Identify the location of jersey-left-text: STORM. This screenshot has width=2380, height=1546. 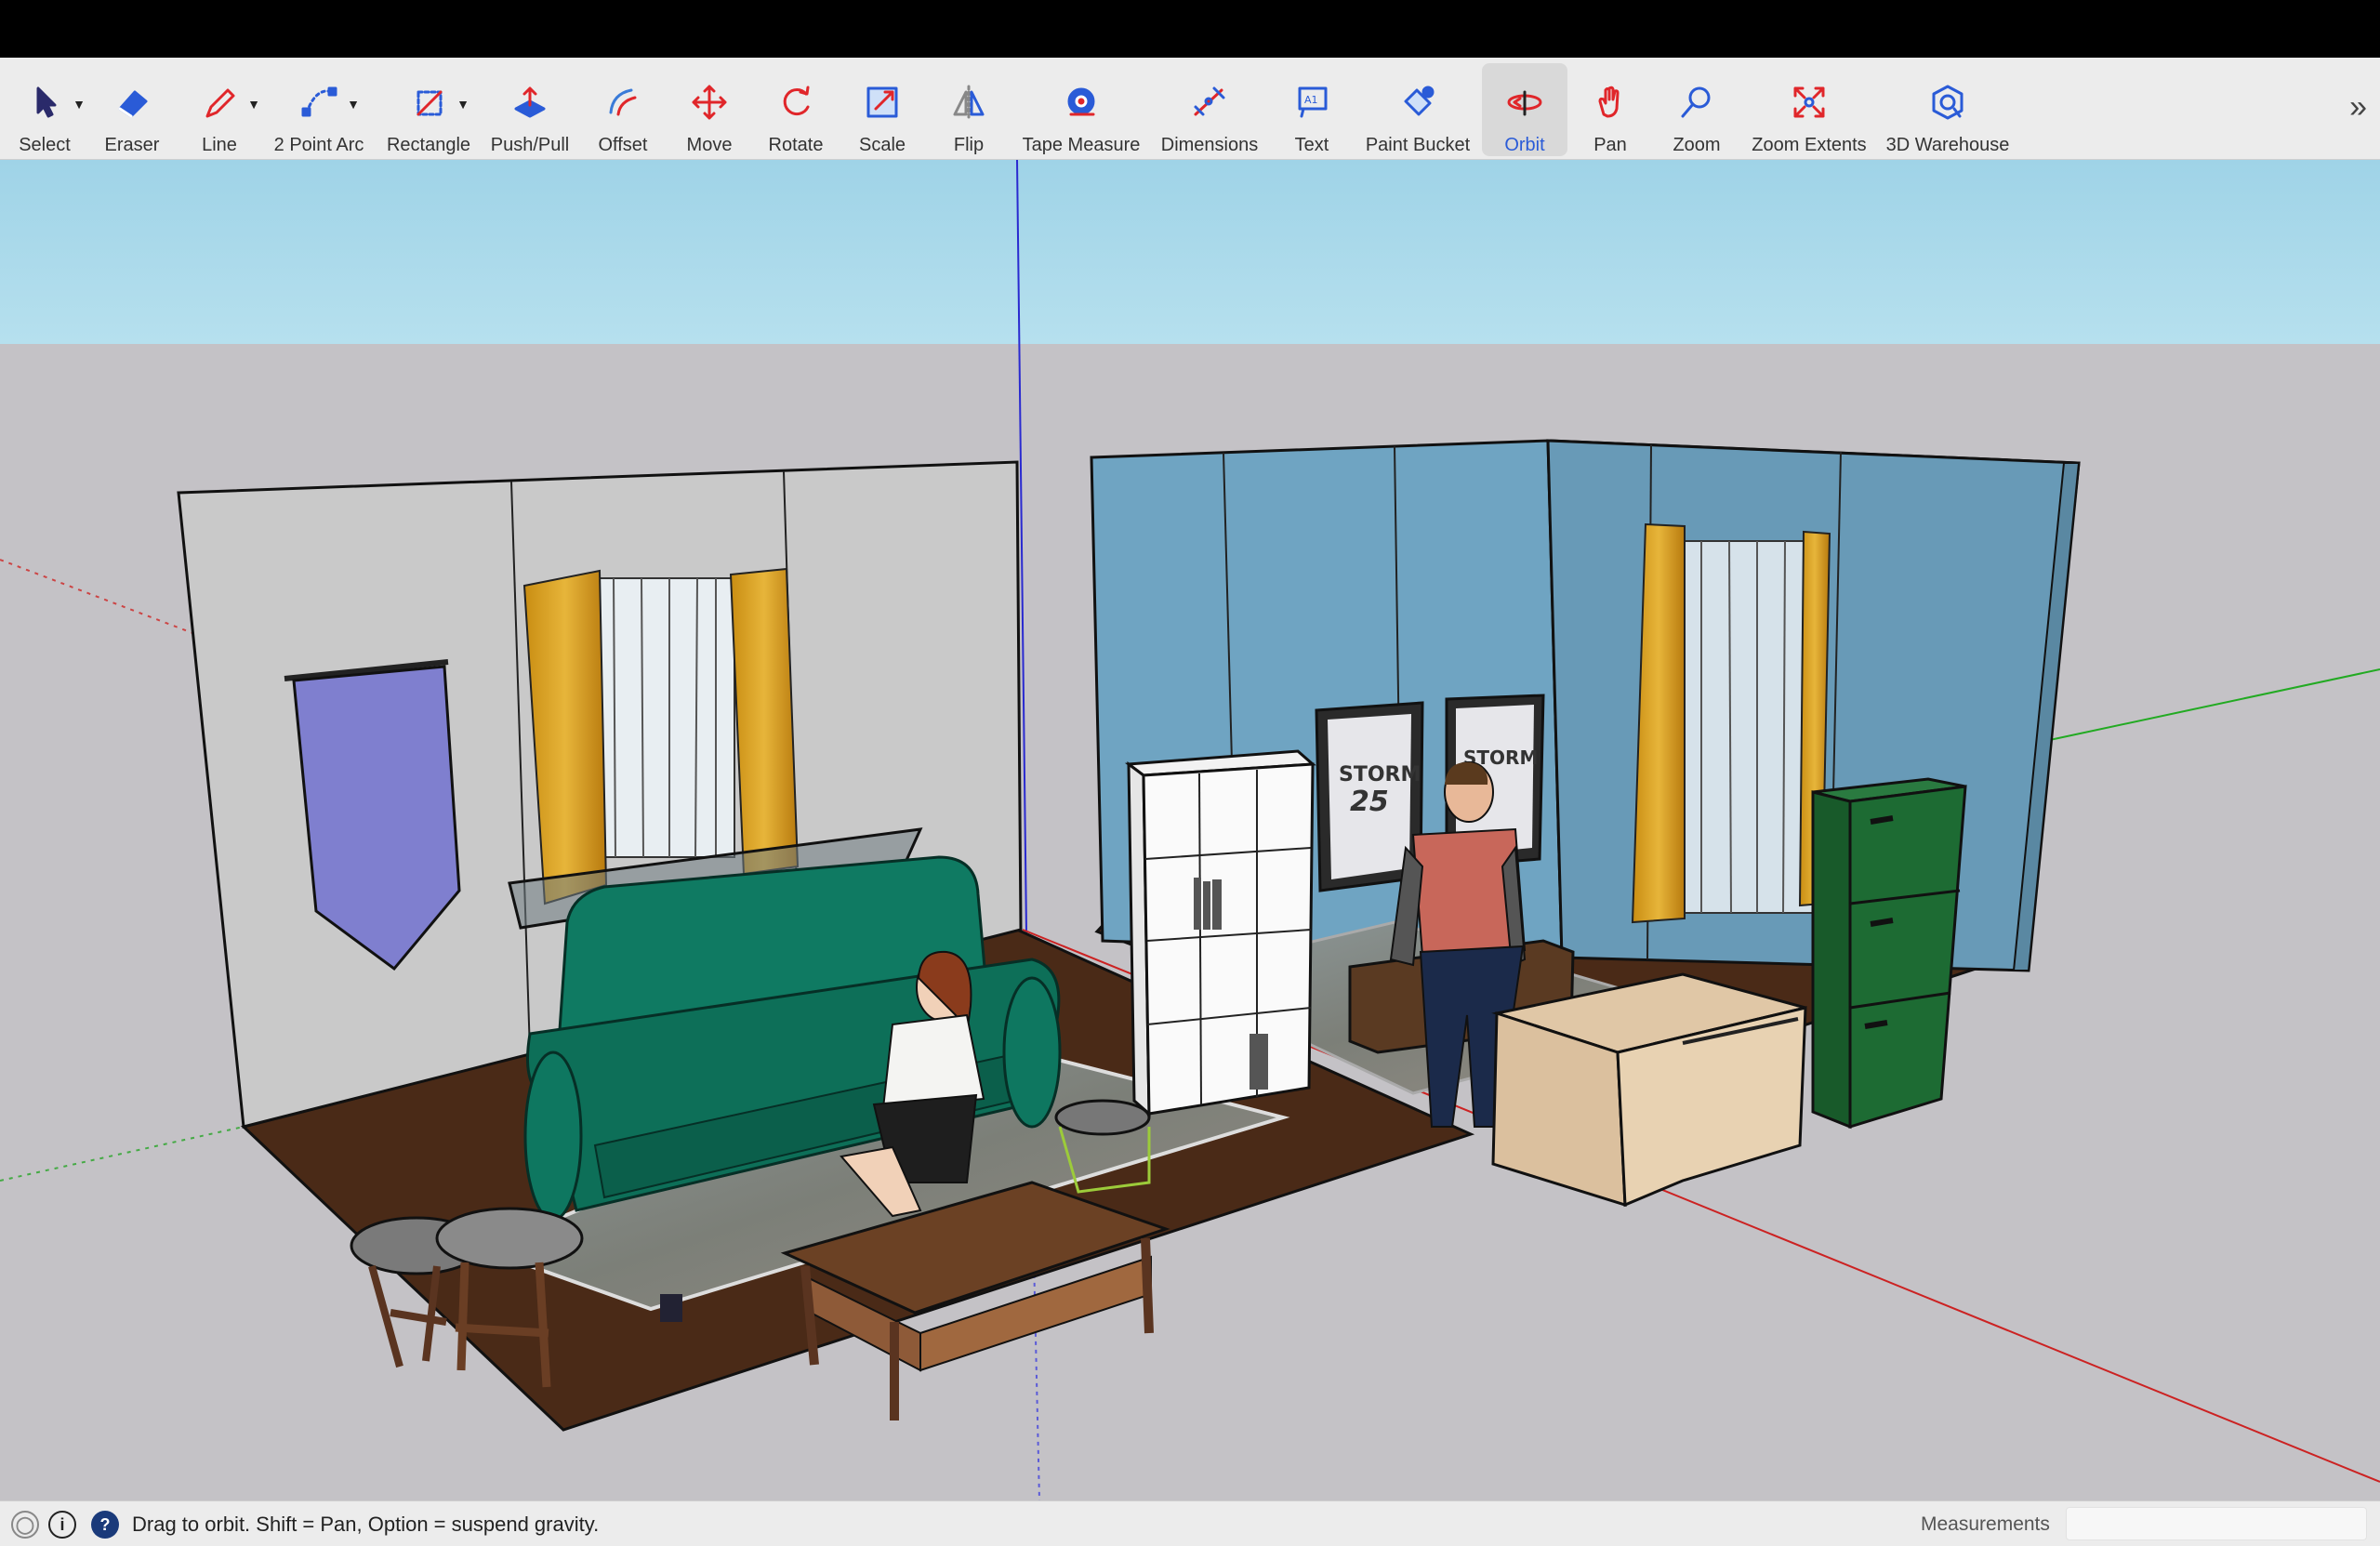
(1380, 774).